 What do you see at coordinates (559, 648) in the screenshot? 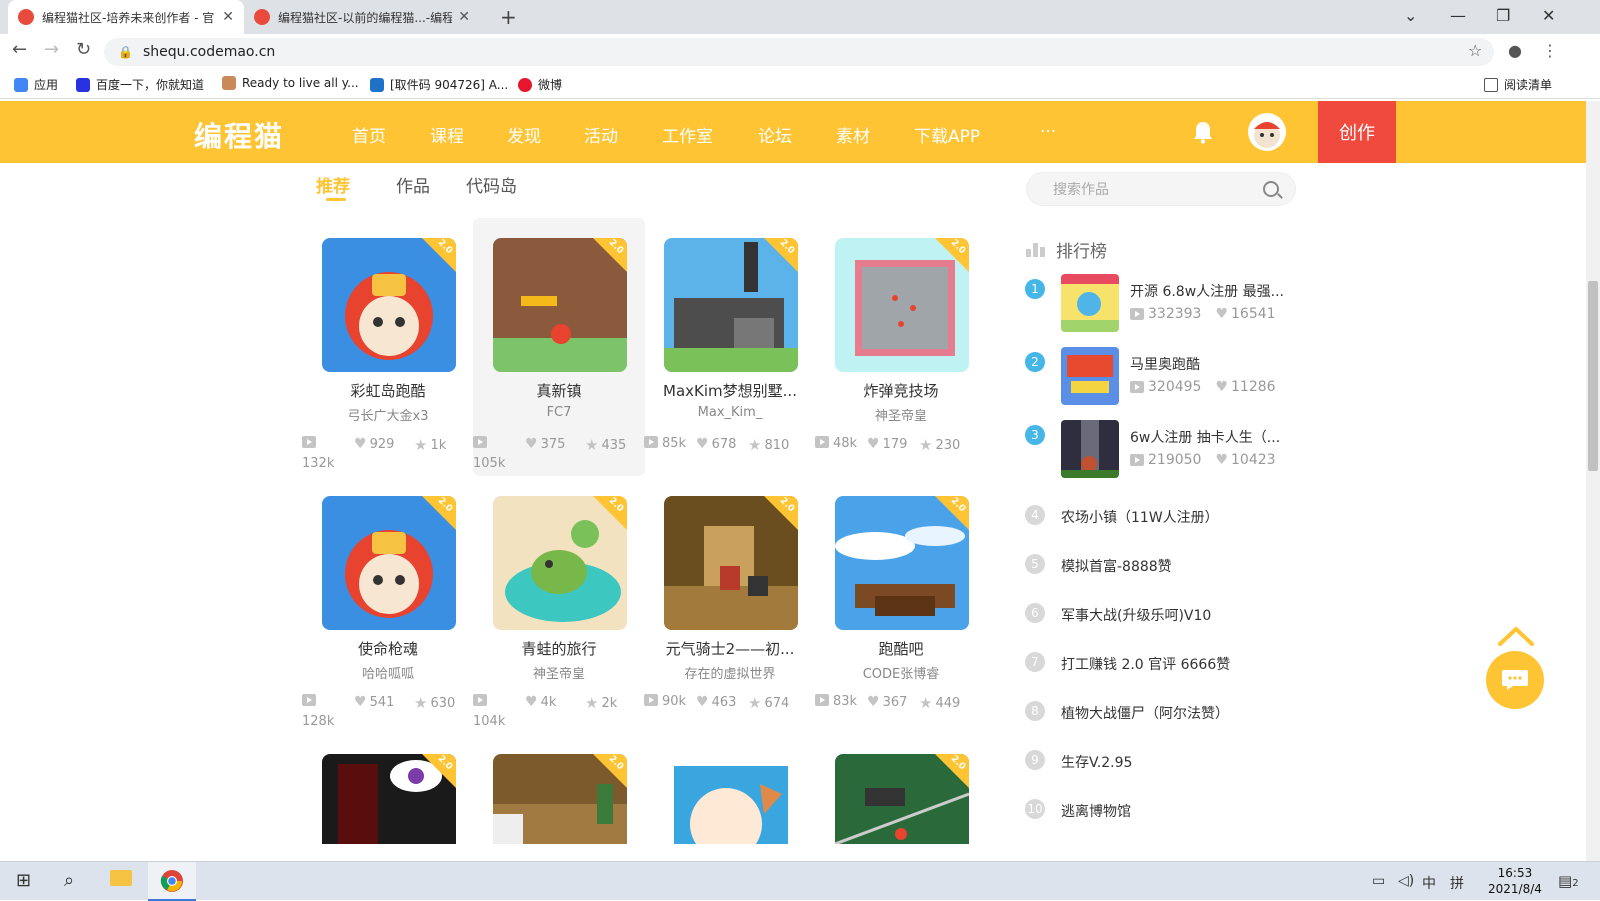
I see `work-title: 青蛙的旅行` at bounding box center [559, 648].